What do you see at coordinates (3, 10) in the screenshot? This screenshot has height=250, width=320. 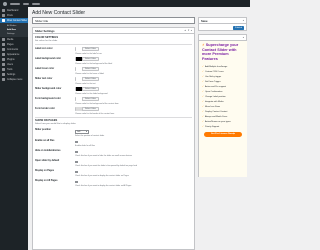 I see `dashboard-icon` at bounding box center [3, 10].